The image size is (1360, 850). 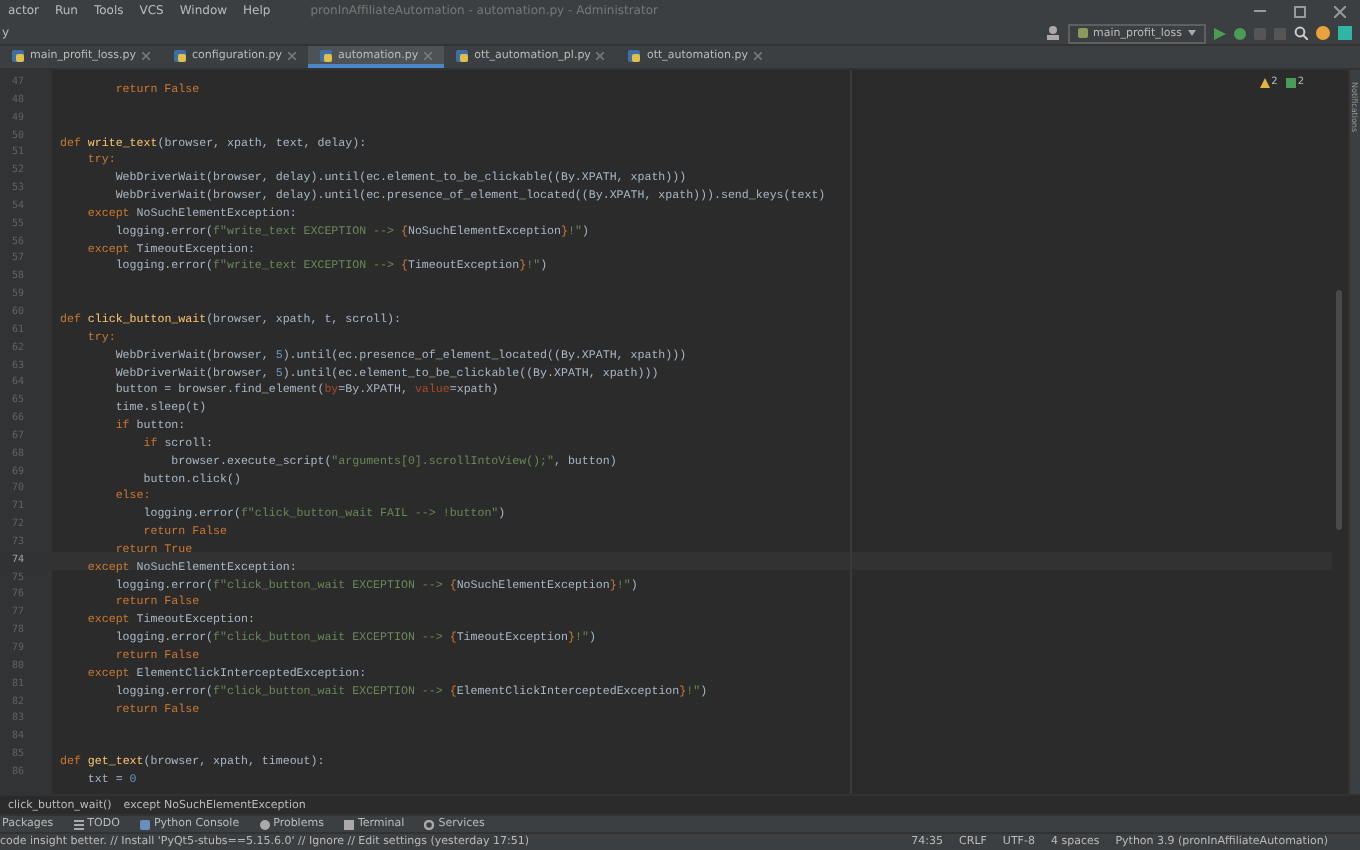 What do you see at coordinates (264, 824) in the screenshot?
I see `info-icon` at bounding box center [264, 824].